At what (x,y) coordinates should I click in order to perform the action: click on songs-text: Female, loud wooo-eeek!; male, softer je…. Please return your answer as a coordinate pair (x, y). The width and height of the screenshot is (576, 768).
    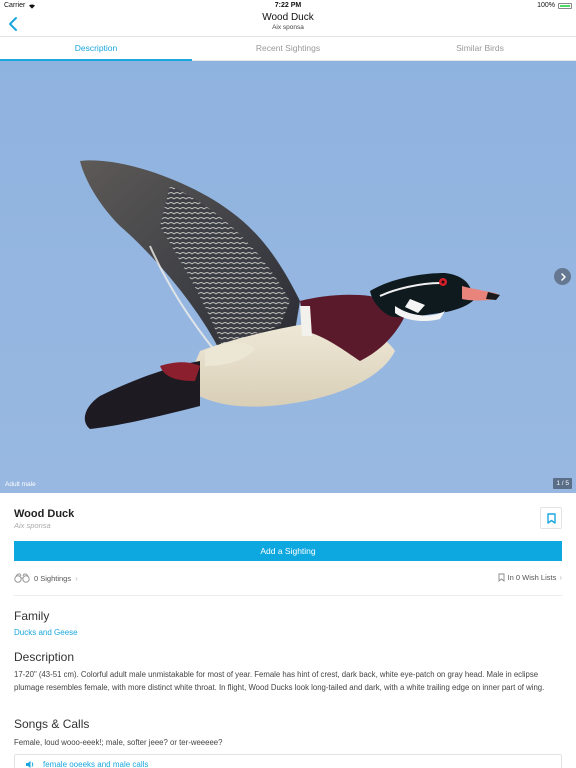
    Looking at the image, I should click on (118, 742).